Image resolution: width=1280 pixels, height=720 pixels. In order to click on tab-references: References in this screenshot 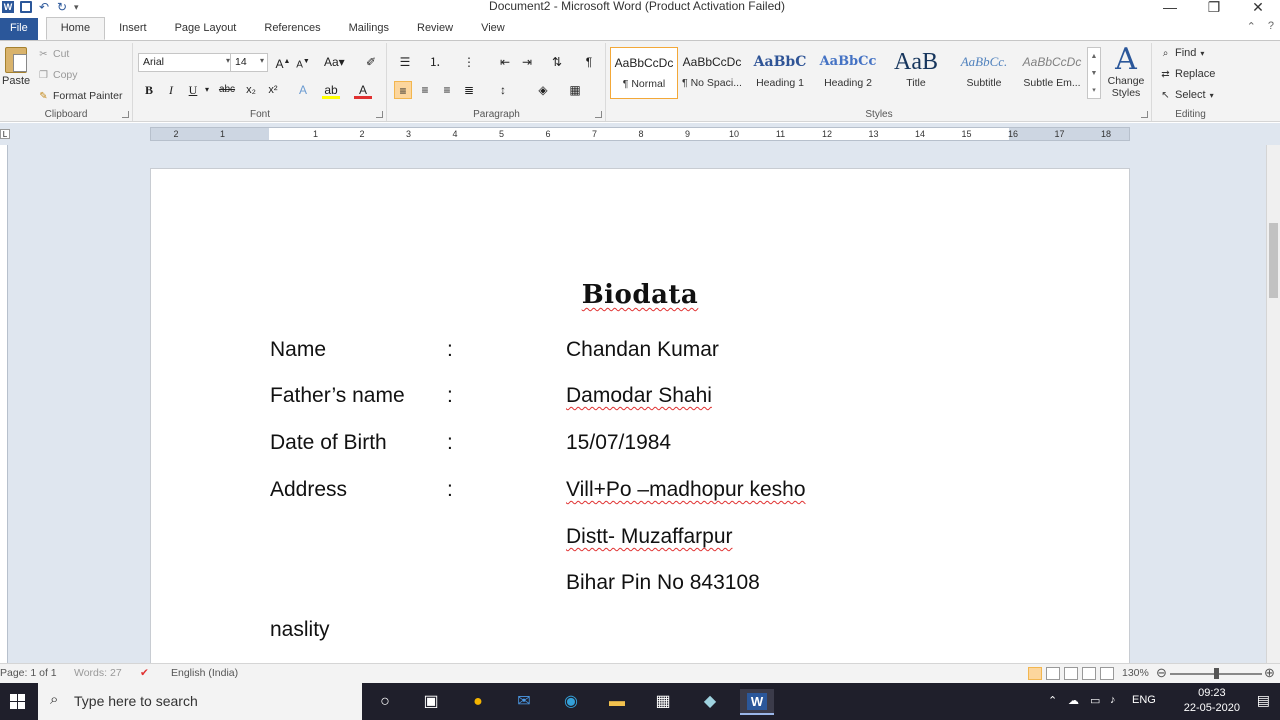, I will do `click(292, 29)`.